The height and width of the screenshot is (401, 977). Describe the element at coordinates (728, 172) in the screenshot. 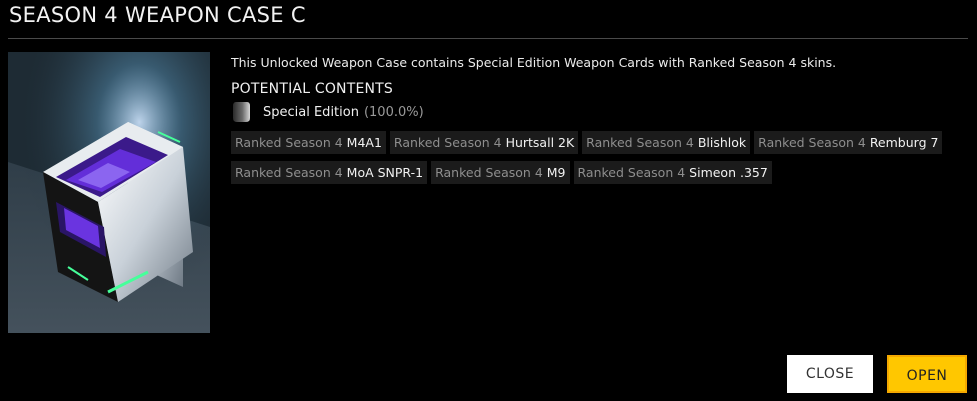

I see `chip-weapon-name: Simeon .357` at that location.